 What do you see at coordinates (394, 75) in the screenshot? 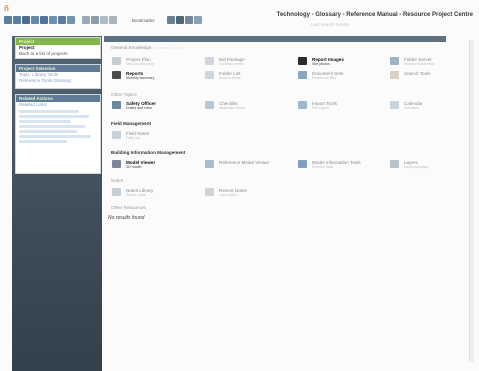
I see `search-tool-icon` at bounding box center [394, 75].